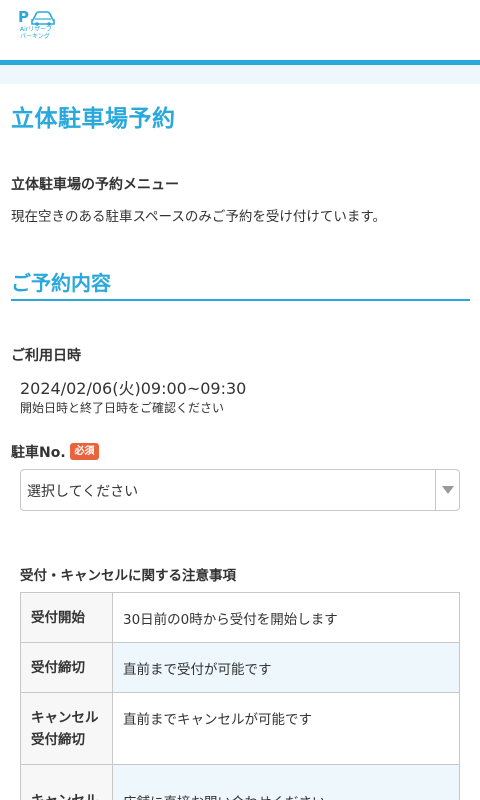  What do you see at coordinates (199, 217) in the screenshot?
I see `menu-description: 現在空きのある駐車スペースのみご予約を受け付けています。` at bounding box center [199, 217].